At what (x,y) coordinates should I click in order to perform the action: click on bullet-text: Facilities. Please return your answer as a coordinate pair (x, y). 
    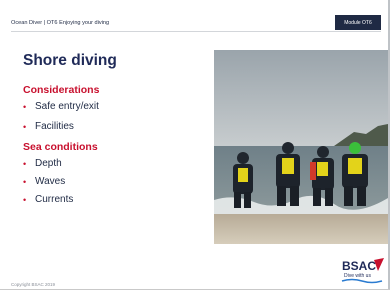
    Looking at the image, I should click on (54, 126).